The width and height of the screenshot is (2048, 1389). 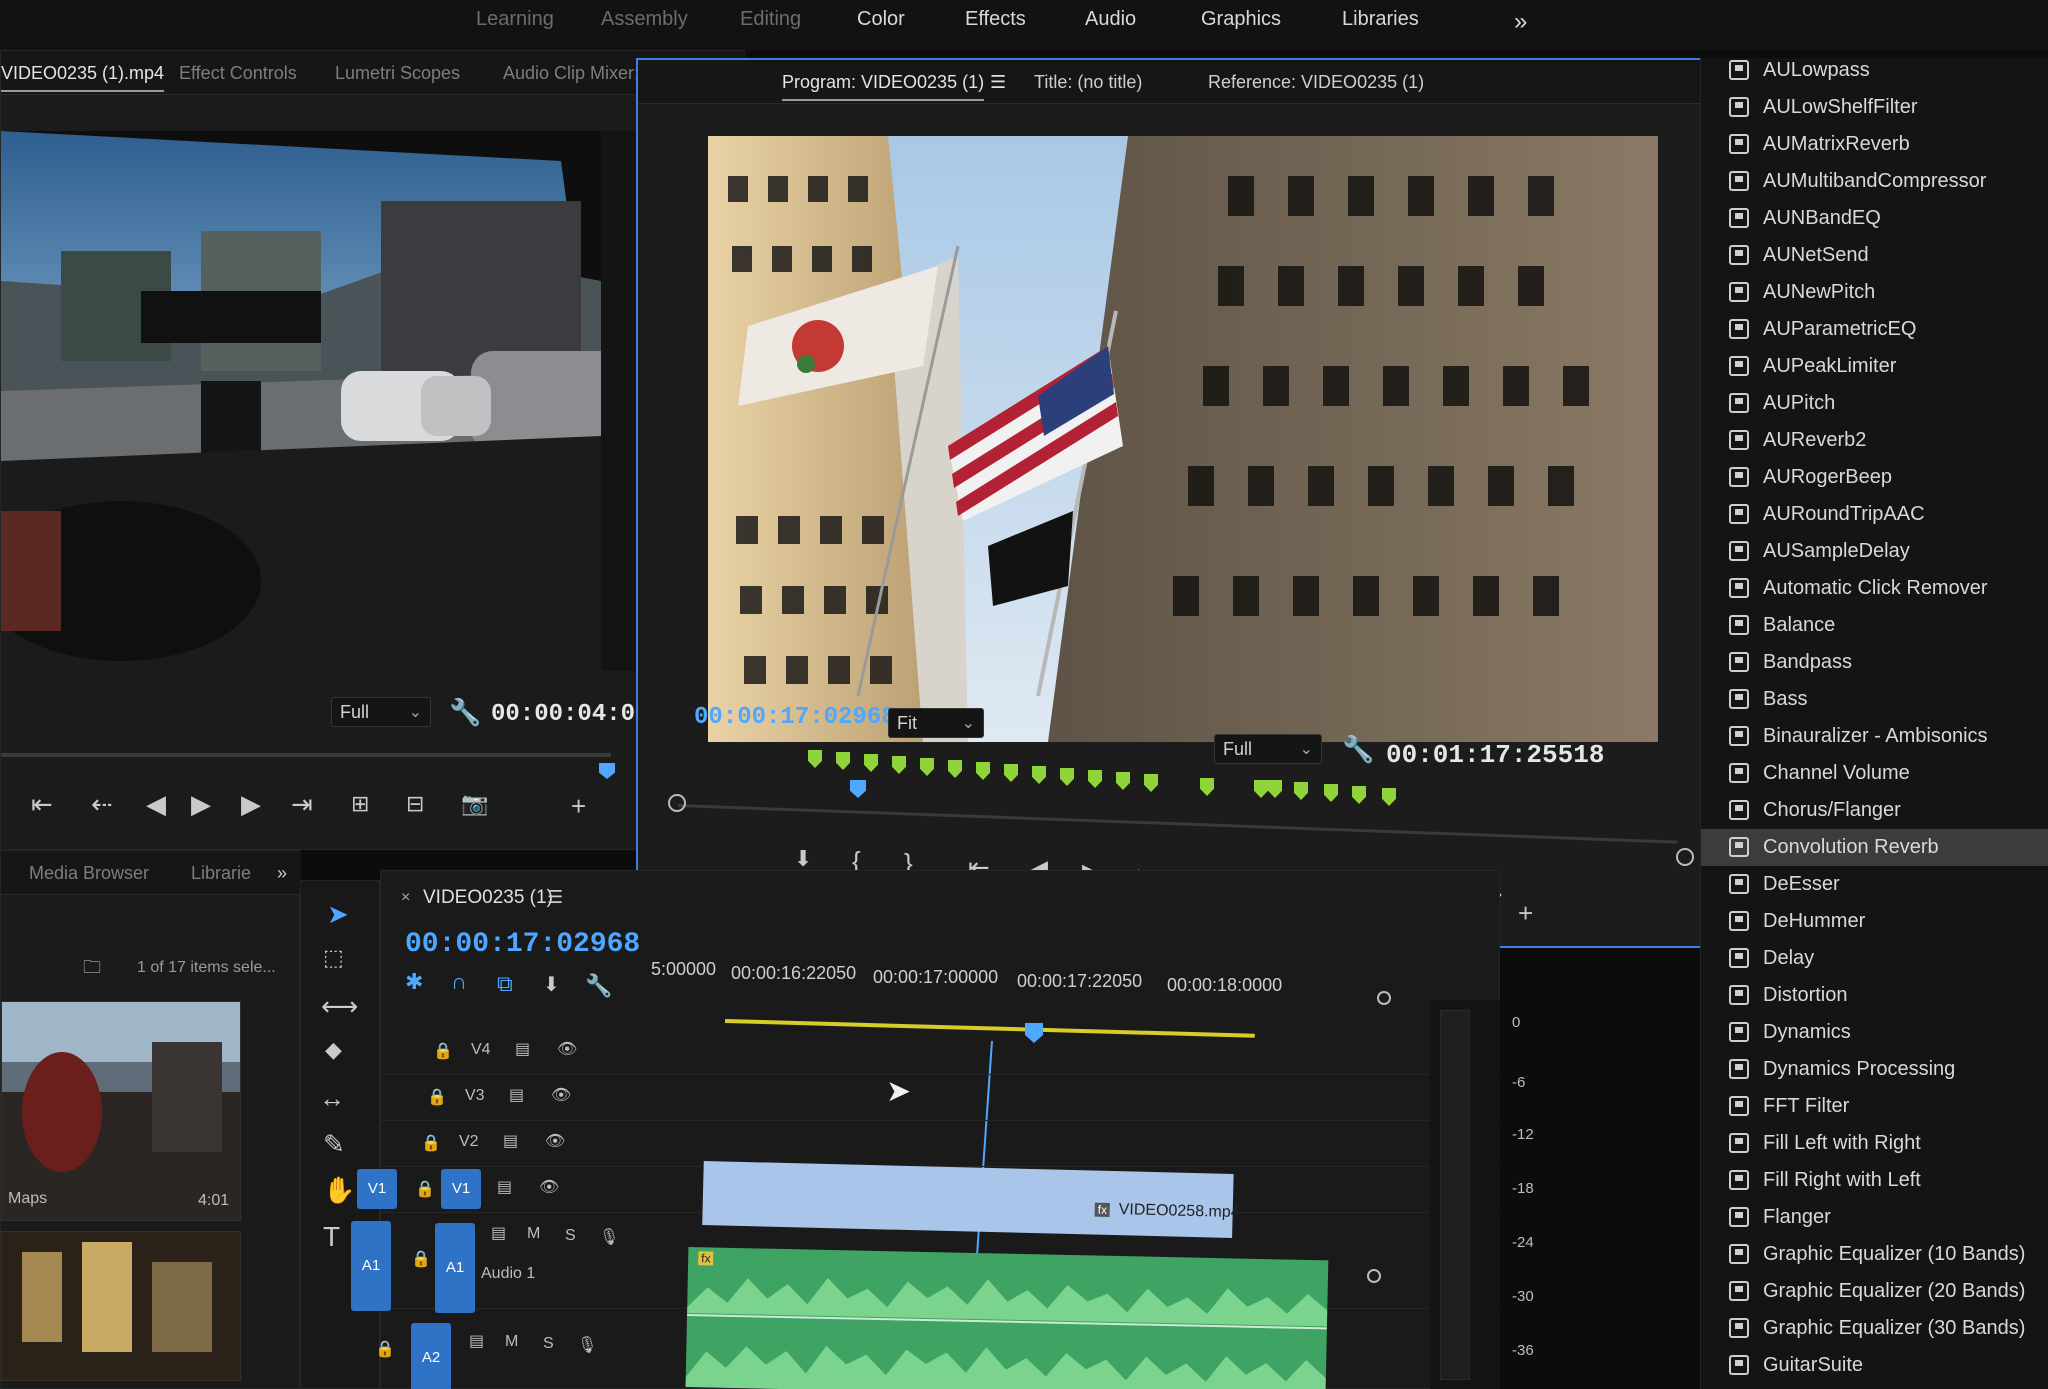 I want to click on track-target-v1: V1, so click(x=461, y=1189).